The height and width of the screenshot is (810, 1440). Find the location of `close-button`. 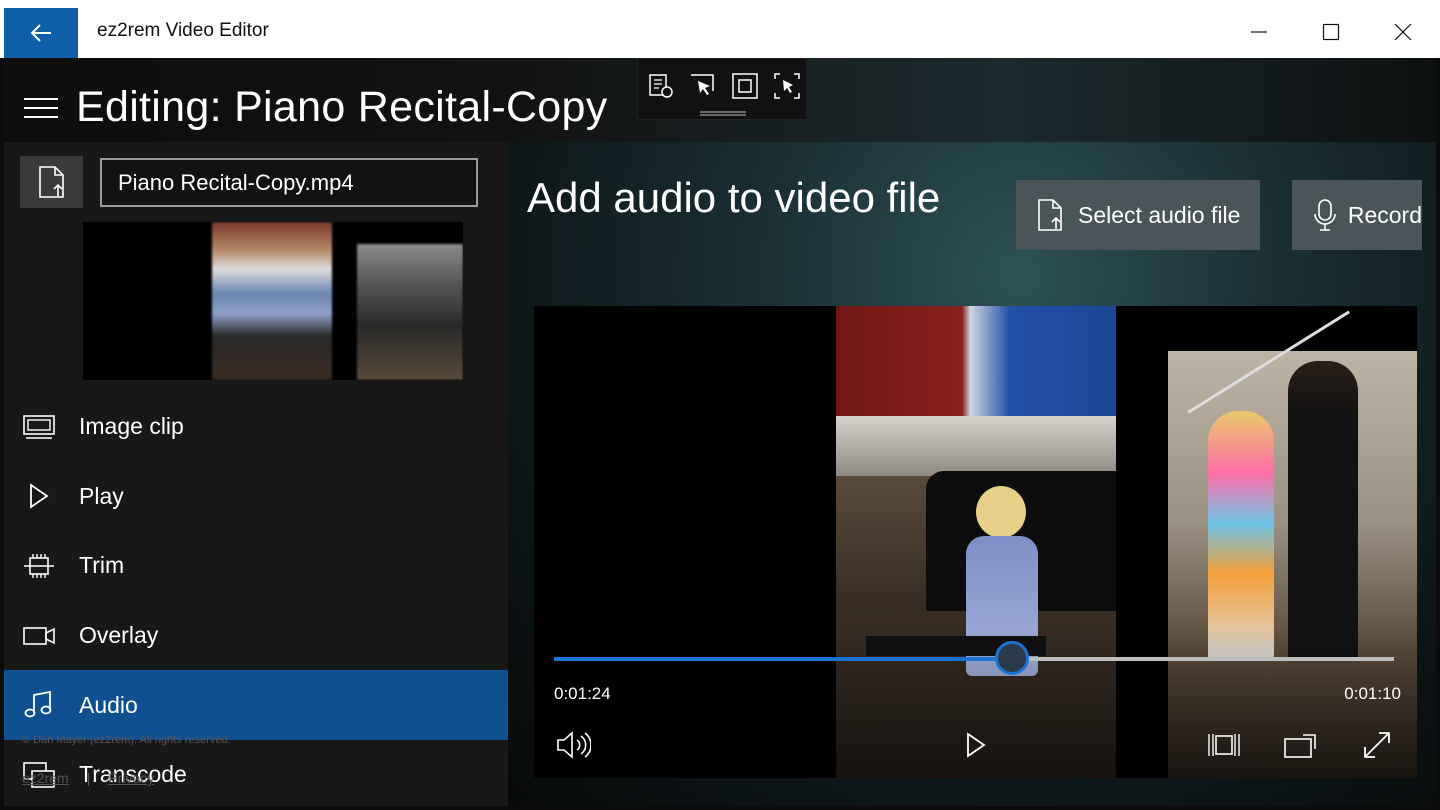

close-button is located at coordinates (1403, 32).